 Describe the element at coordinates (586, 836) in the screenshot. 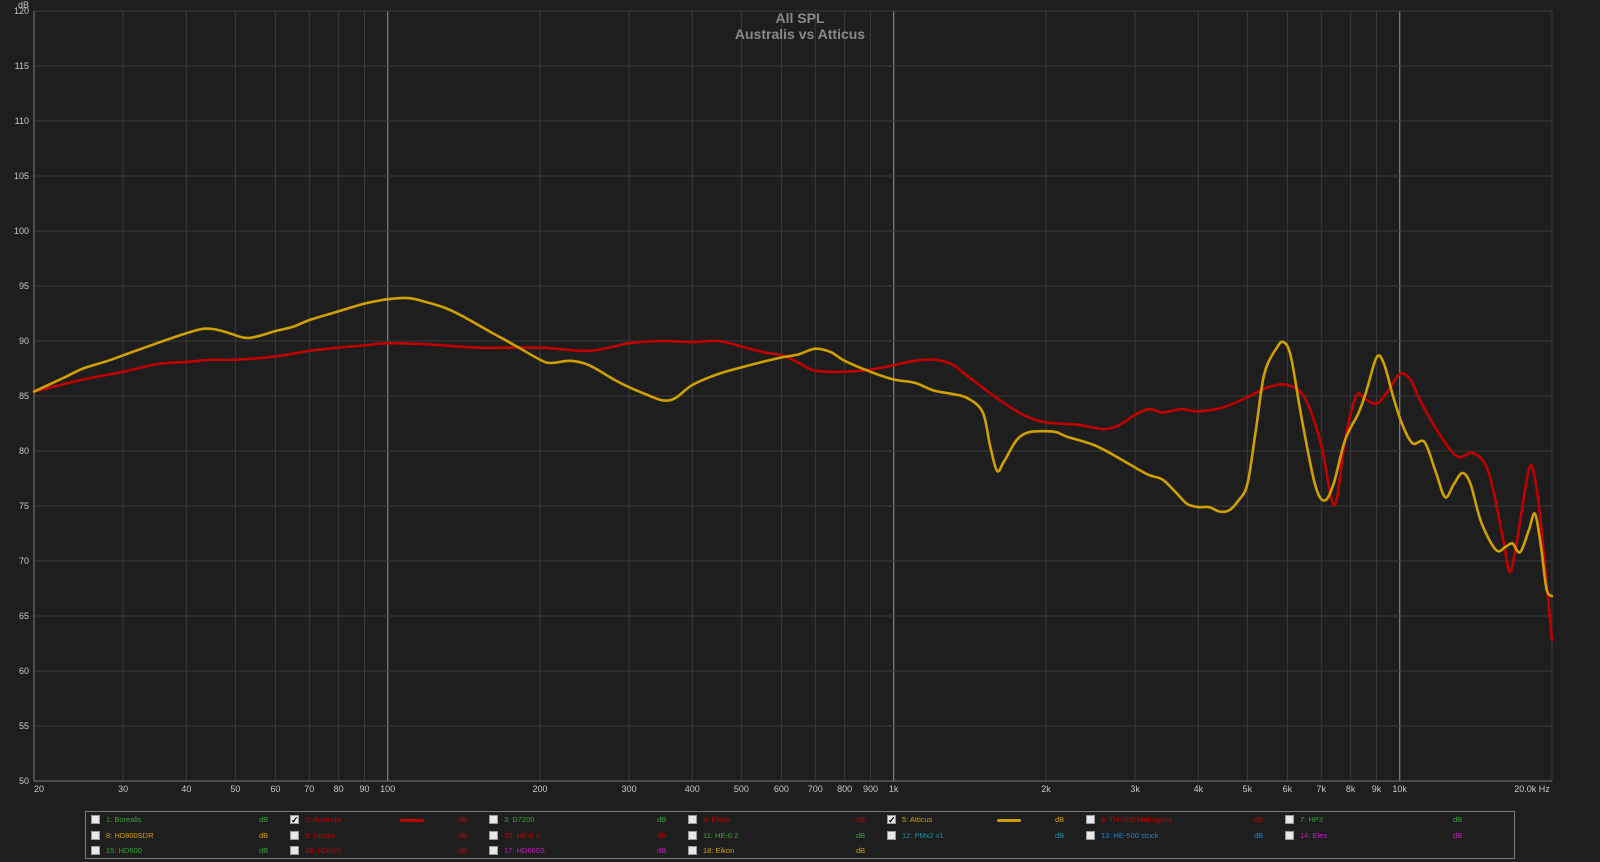

I see `legend-item: 10: HE-6 1 dB` at that location.